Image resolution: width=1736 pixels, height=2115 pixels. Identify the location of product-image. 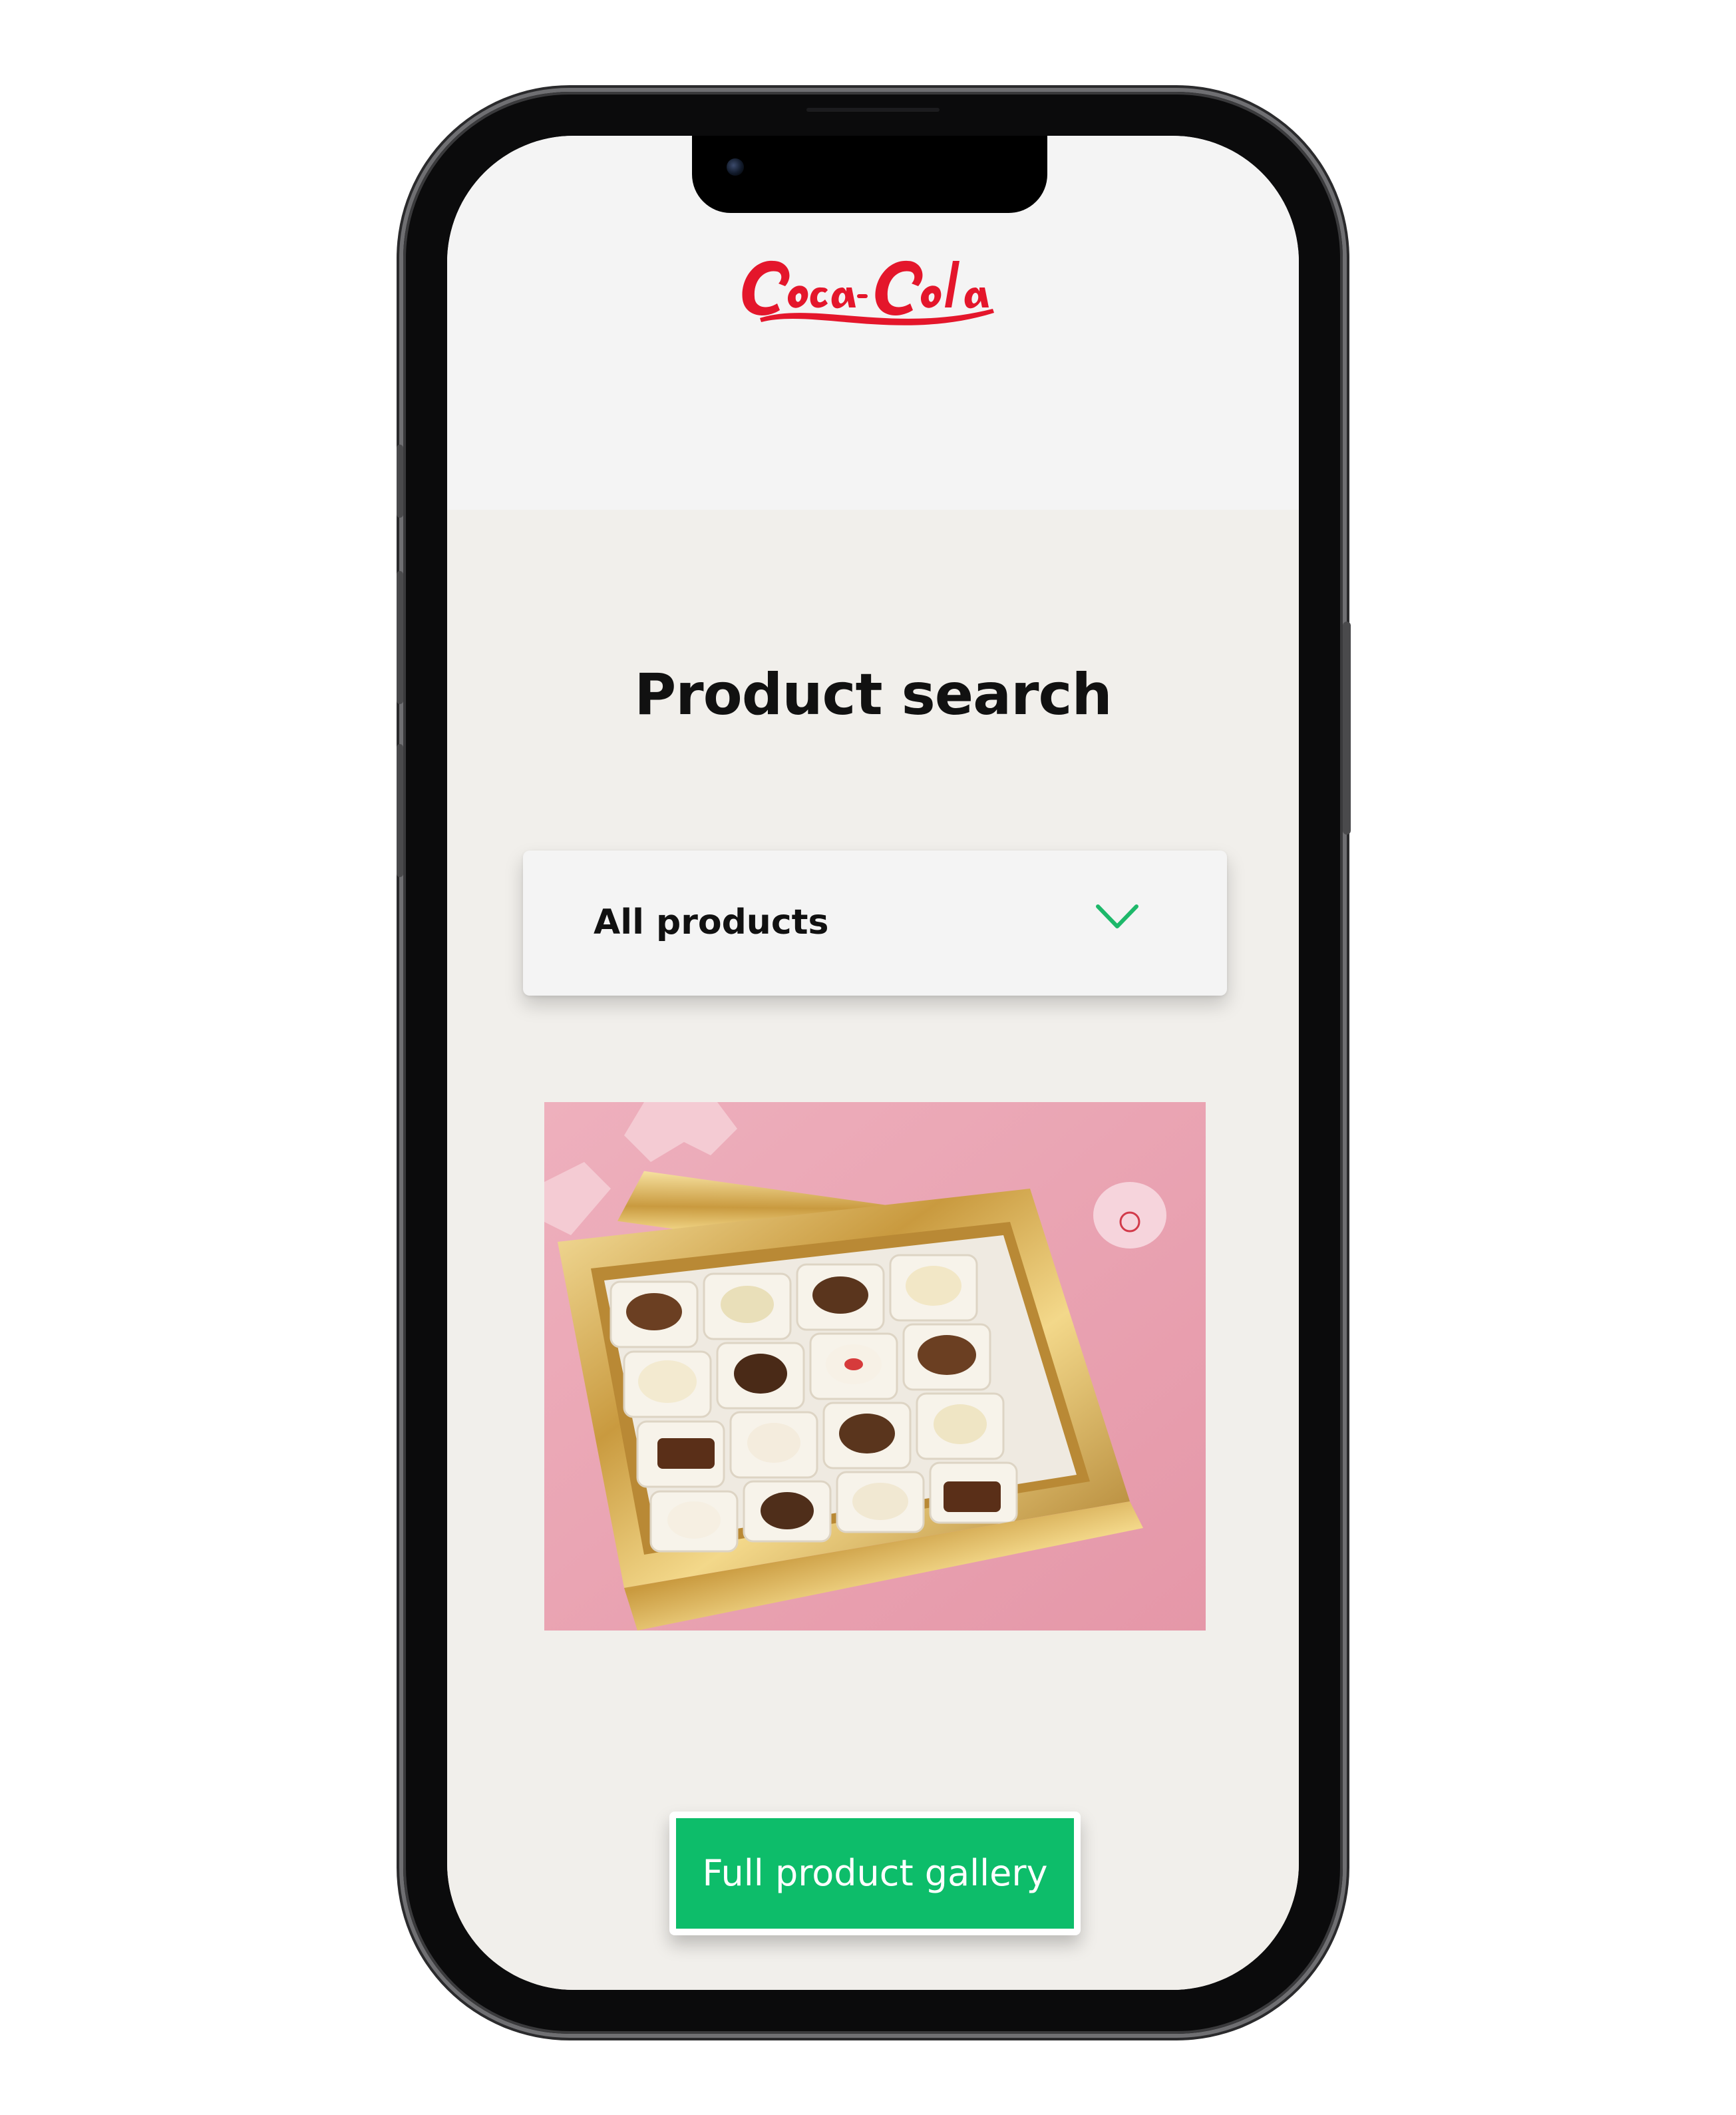
(875, 1366).